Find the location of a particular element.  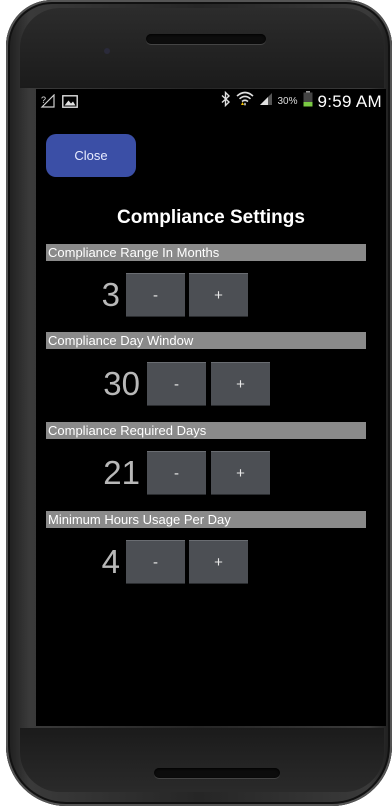

section-header-day-window: Compliance Day Window is located at coordinates (206, 340).